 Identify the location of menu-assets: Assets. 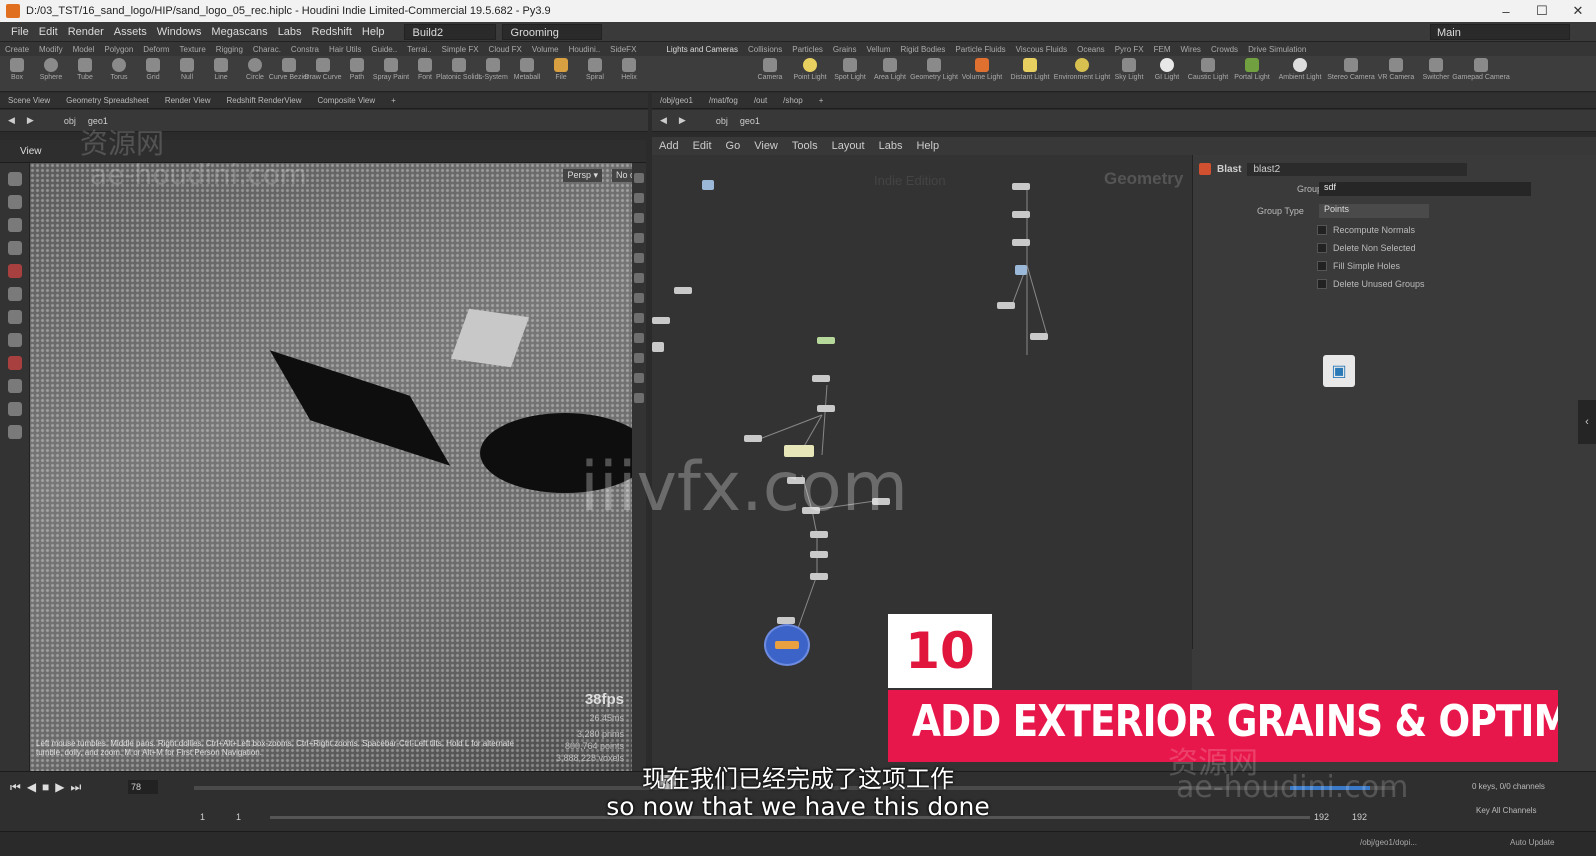
(130, 32).